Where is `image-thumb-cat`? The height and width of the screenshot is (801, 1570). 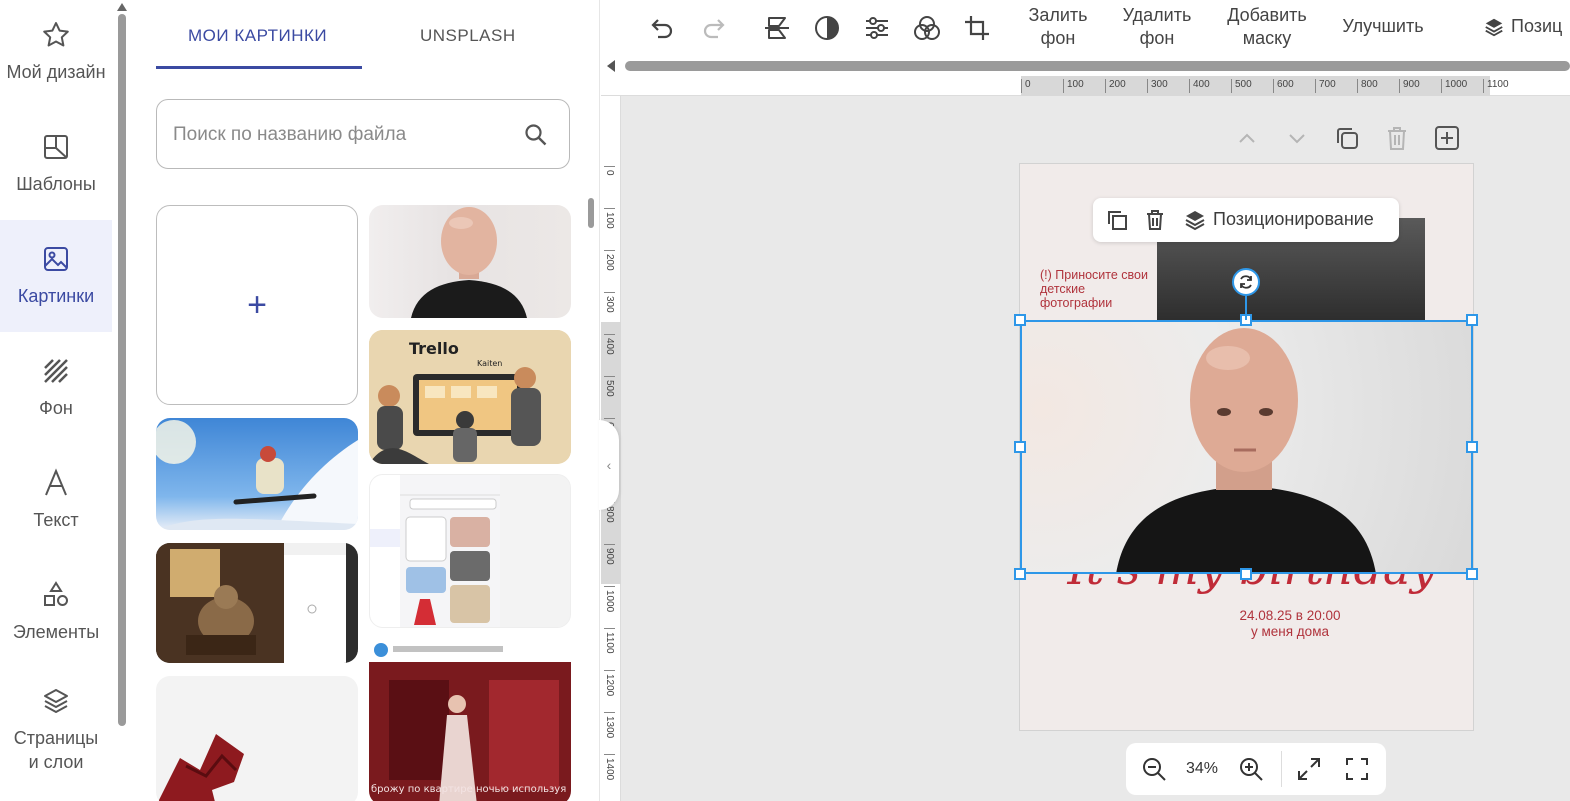 image-thumb-cat is located at coordinates (257, 603).